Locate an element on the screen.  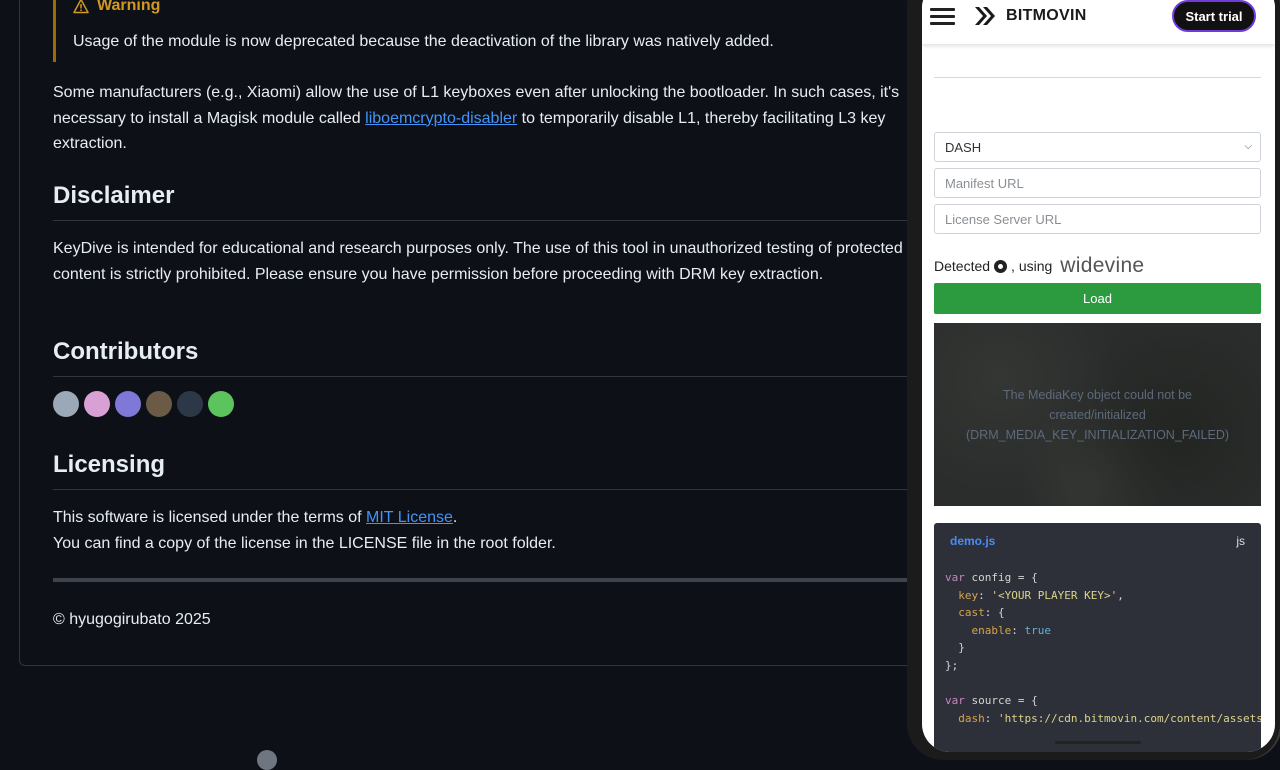
stream-type-select: DASH ⌵ is located at coordinates (1097, 147).